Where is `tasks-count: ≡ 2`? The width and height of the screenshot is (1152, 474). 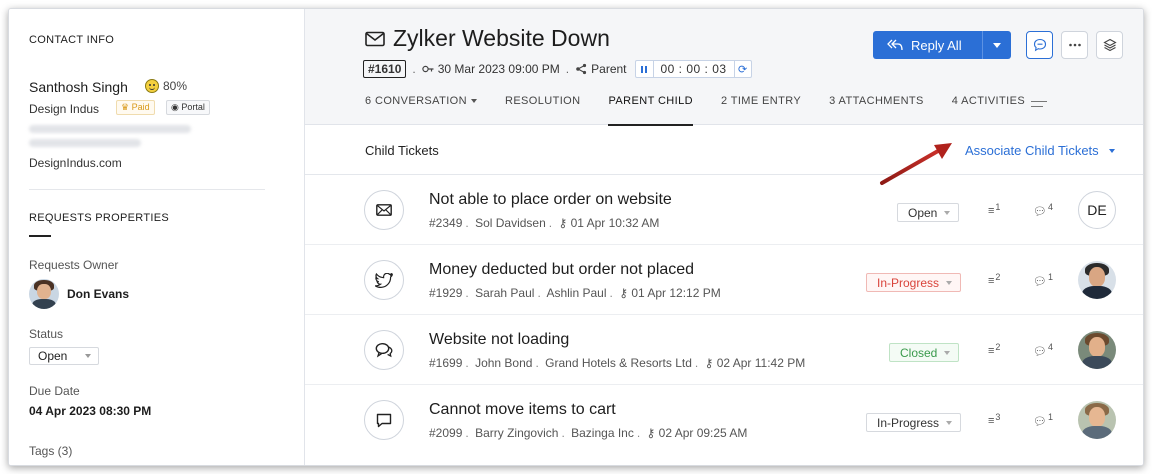
tasks-count: ≡ 2 is located at coordinates (994, 279).